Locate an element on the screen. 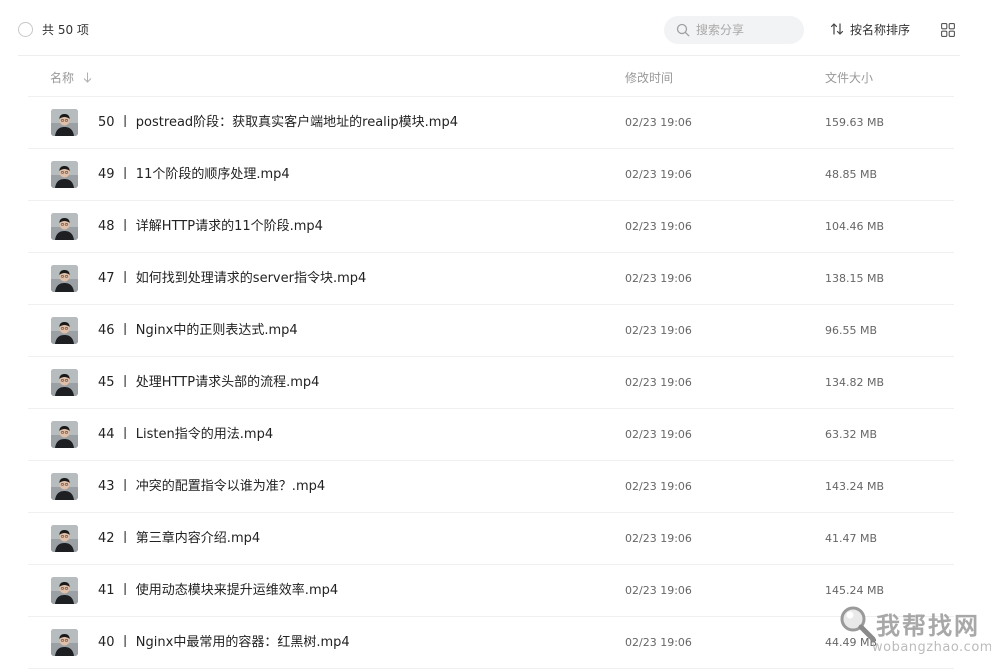 This screenshot has width=991, height=670. file-row: 49 丨 11个阶段的顺序处理.mp4 02/23 19:06 48.85 MB is located at coordinates (491, 175).